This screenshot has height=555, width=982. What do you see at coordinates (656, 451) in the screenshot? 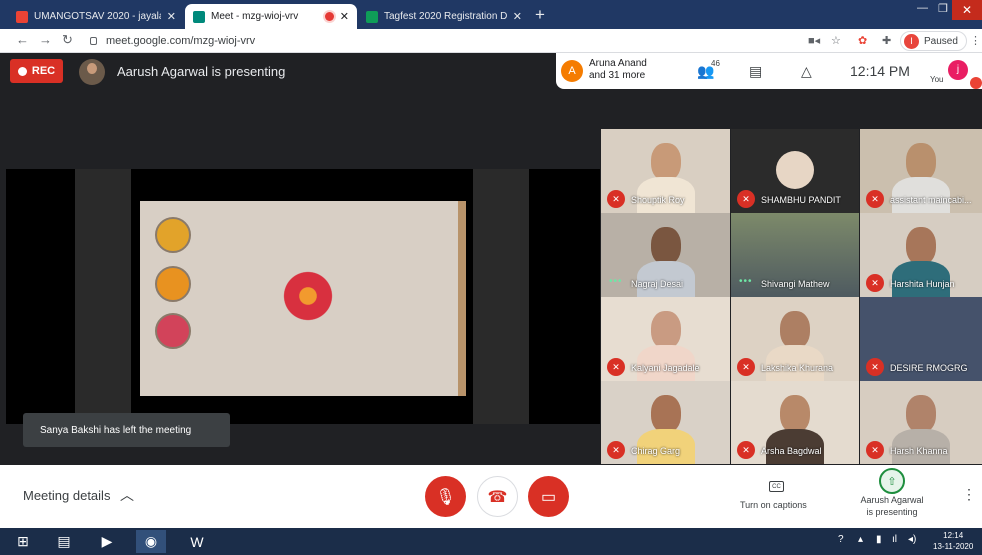
I see `participant-name: Chirag Garg` at bounding box center [656, 451].